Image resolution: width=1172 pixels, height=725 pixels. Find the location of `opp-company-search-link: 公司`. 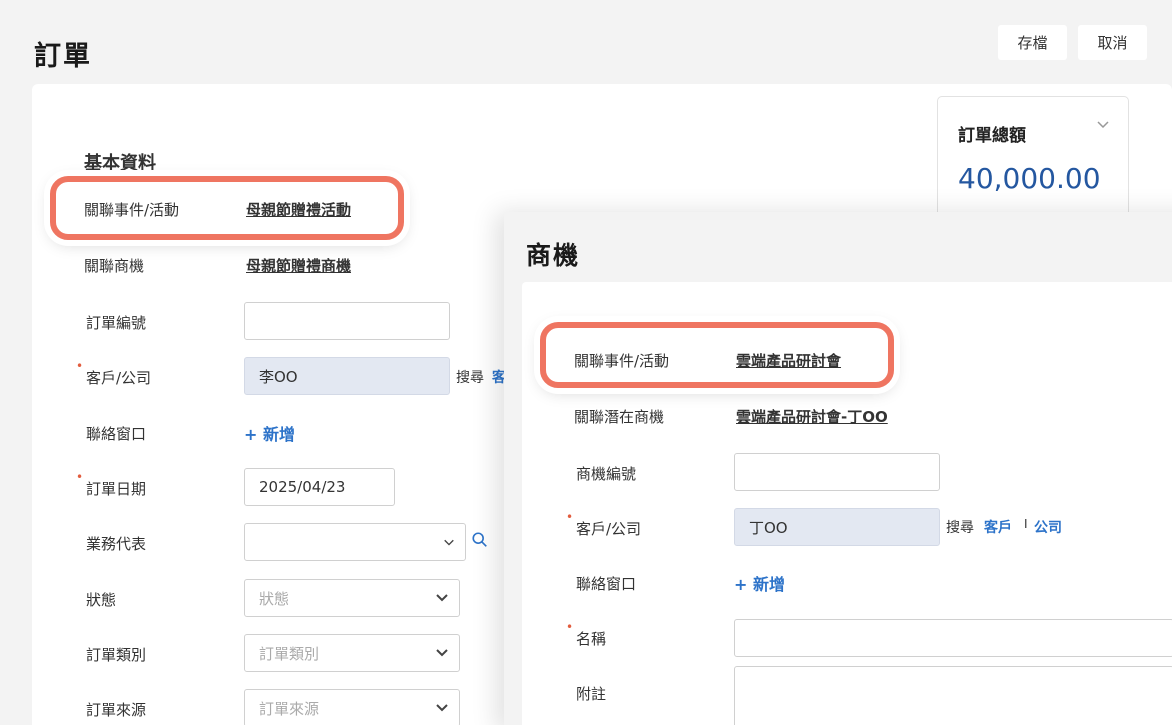

opp-company-search-link: 公司 is located at coordinates (1048, 527).